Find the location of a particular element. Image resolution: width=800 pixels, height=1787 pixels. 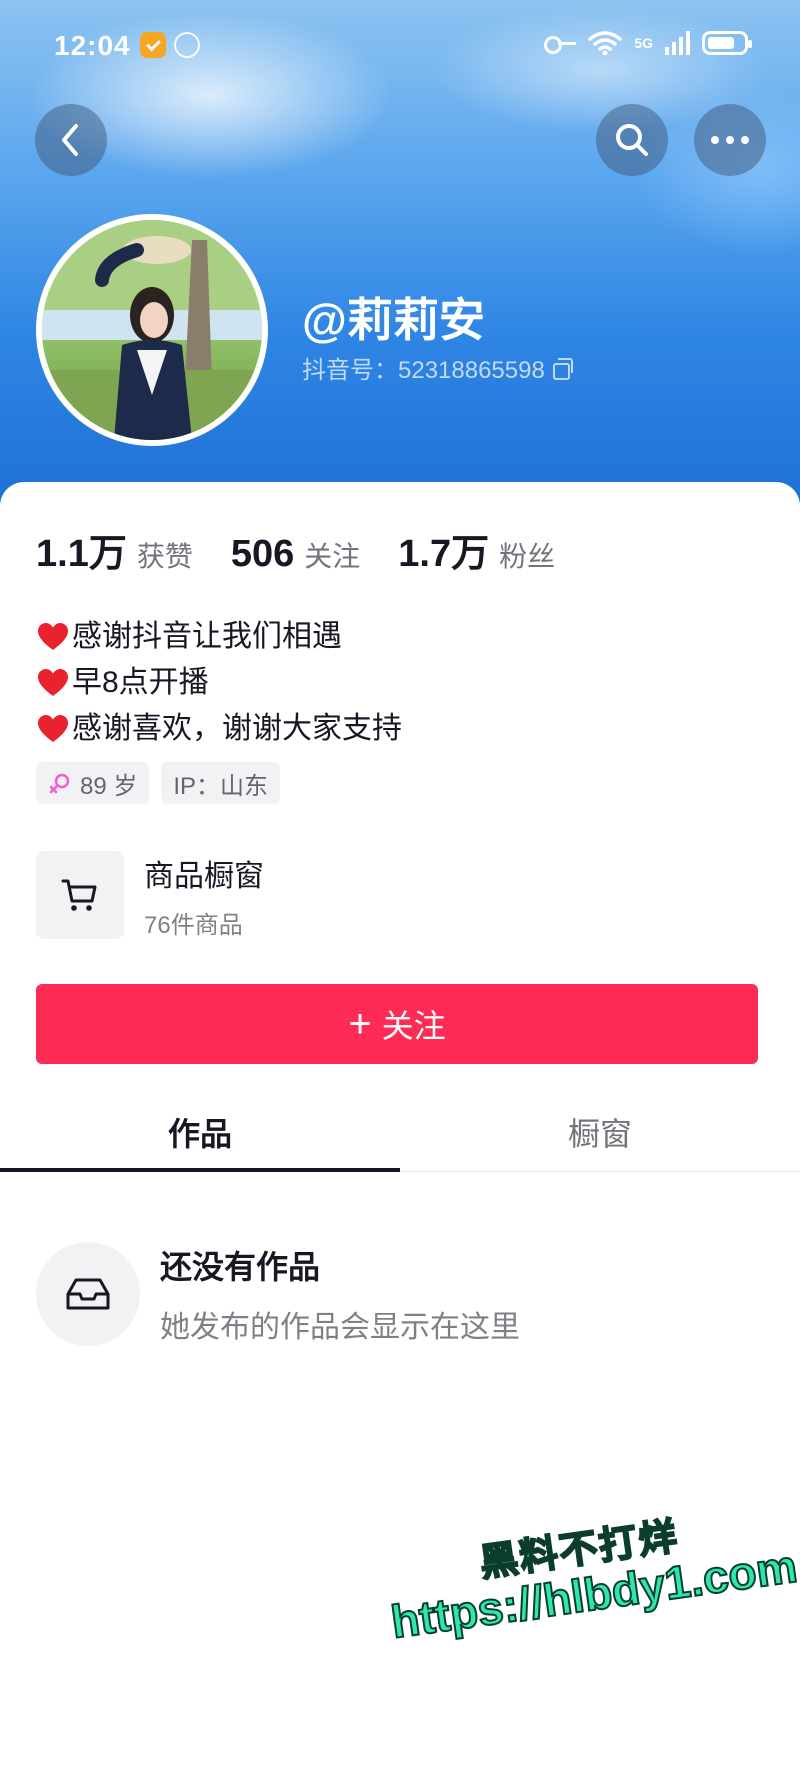

inbox-icon is located at coordinates (88, 1294).